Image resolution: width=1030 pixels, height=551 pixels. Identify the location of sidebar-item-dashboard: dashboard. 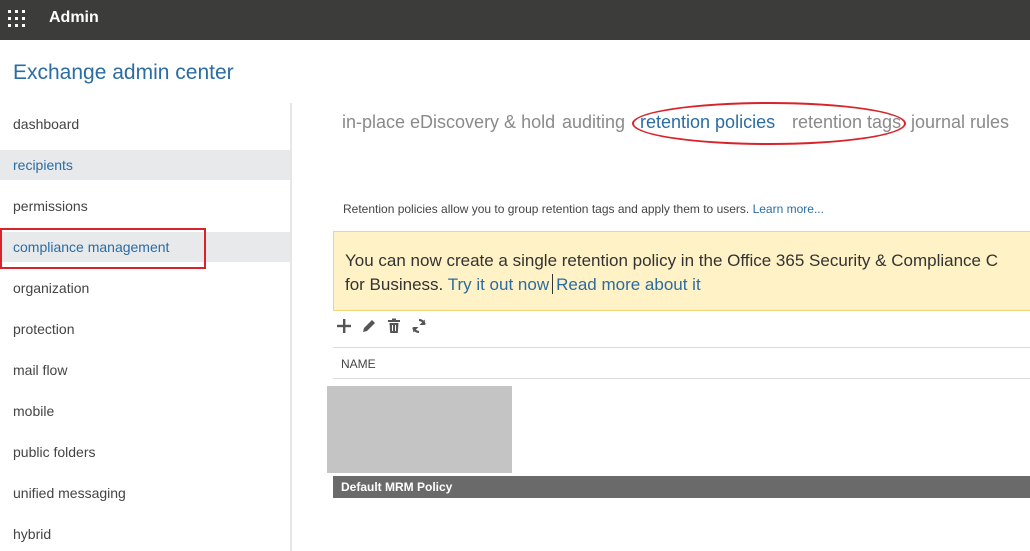
(145, 124).